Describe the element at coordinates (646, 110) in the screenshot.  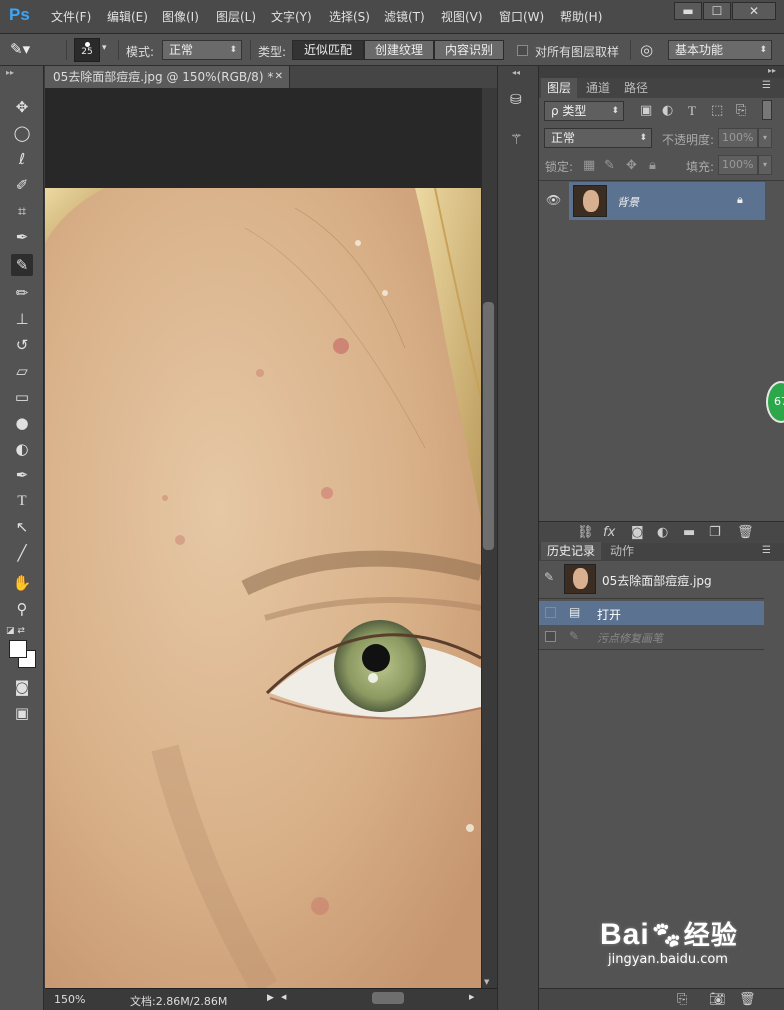
I see `filter-pixel-icon: ▣` at that location.